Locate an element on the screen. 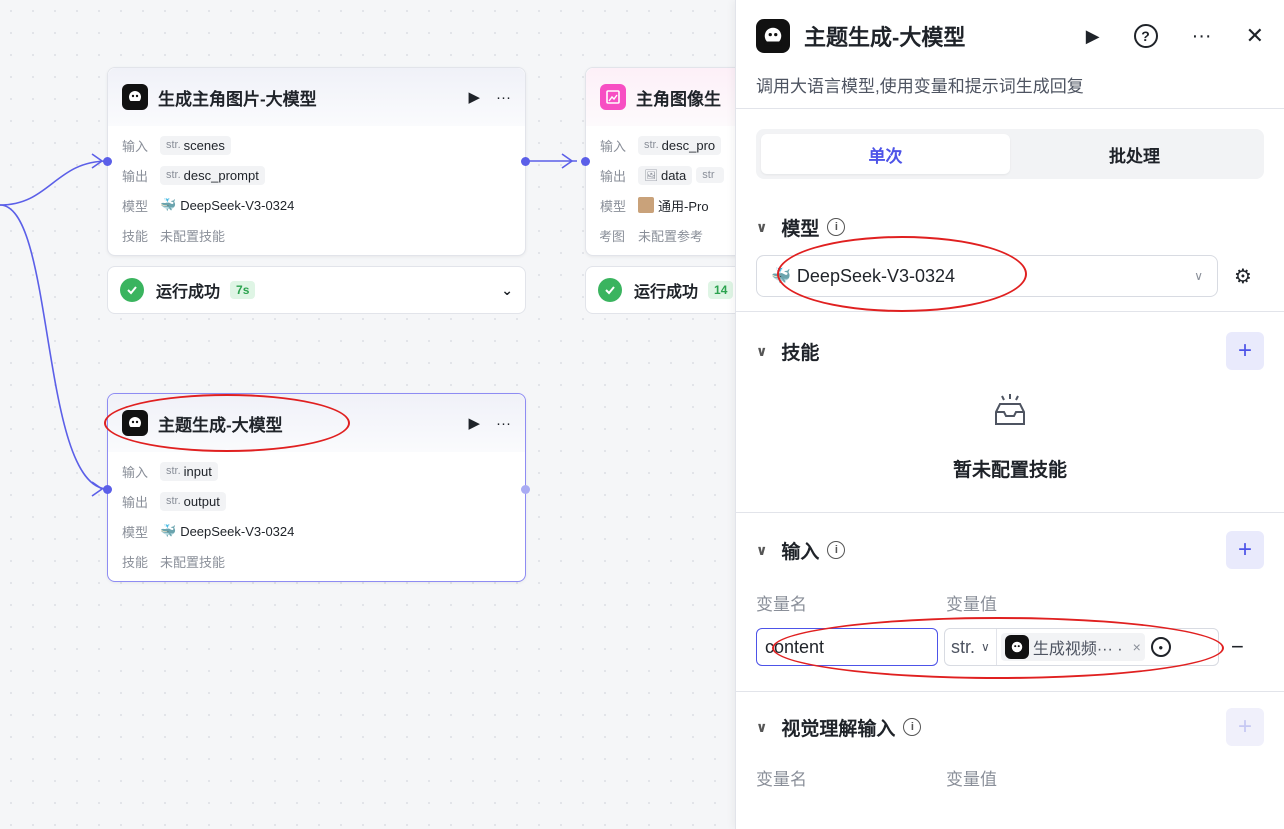 The image size is (1284, 829). var-value-field: str. ∨ 生成视频··· · × ● is located at coordinates (1081, 647).